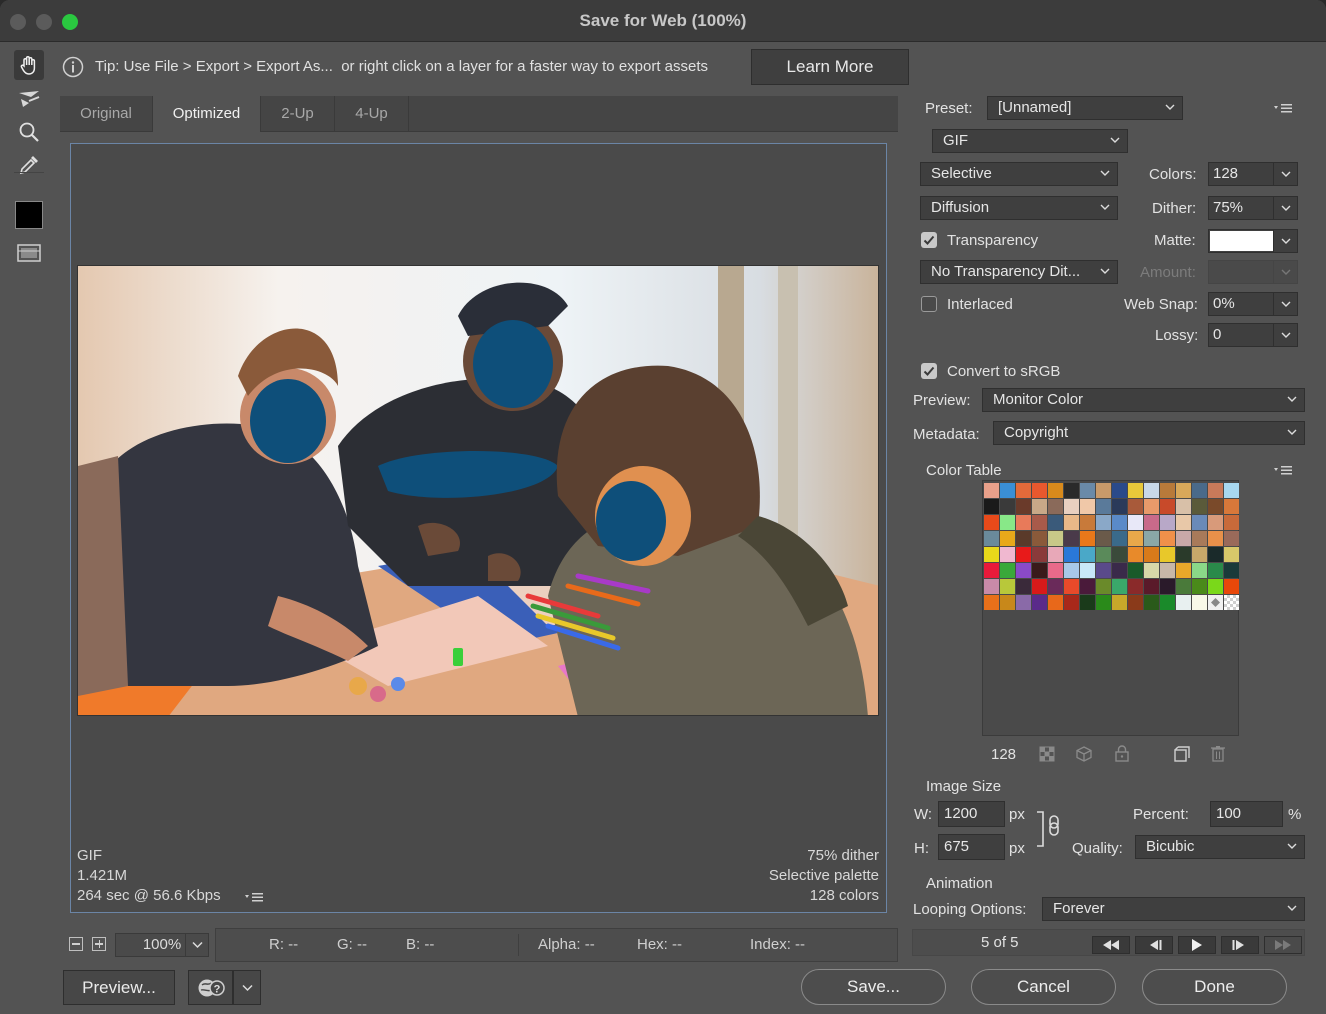 The image size is (1326, 1014). Describe the element at coordinates (29, 65) in the screenshot. I see `hand-icon` at that location.